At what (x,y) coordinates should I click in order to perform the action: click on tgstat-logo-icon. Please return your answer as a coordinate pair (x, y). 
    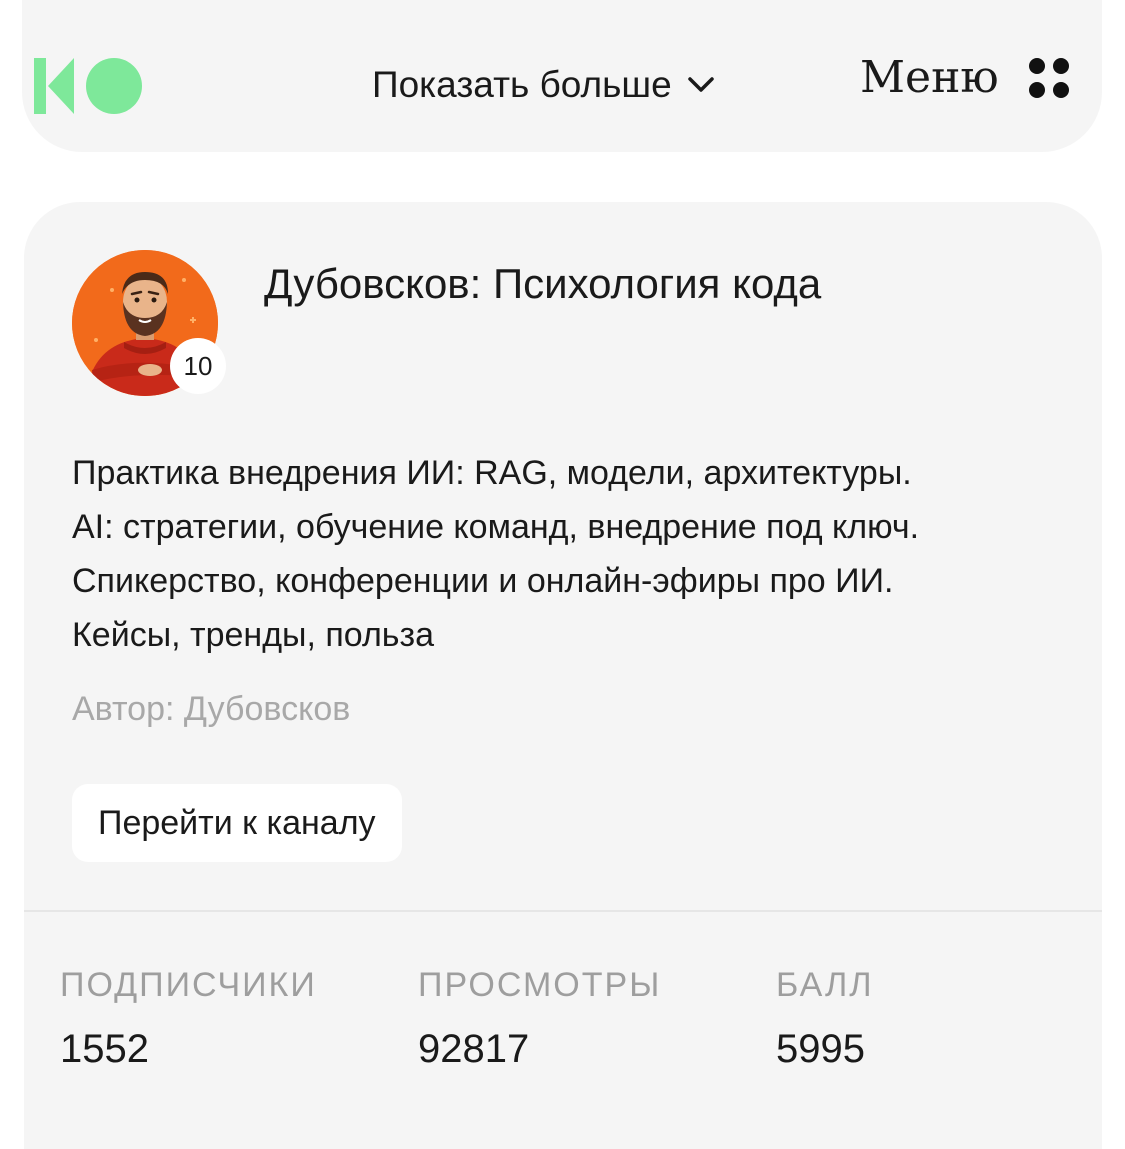
    Looking at the image, I should click on (89, 86).